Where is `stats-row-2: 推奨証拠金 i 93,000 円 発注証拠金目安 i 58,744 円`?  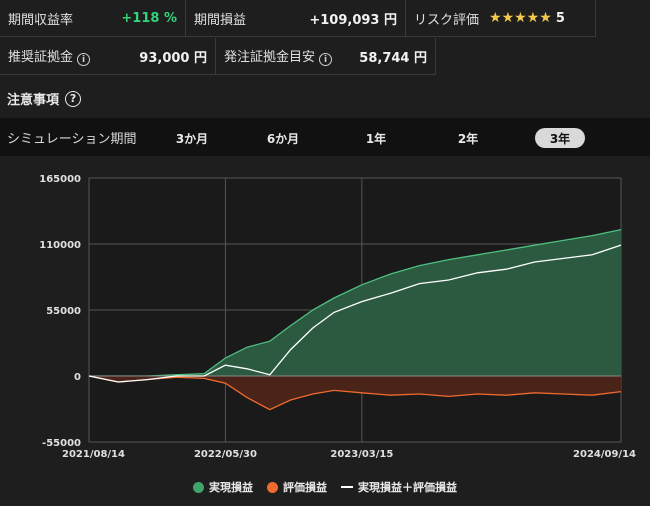
stats-row-2: 推奨証拠金 i 93,000 円 発注証拠金目安 i 58,744 円 is located at coordinates (218, 56).